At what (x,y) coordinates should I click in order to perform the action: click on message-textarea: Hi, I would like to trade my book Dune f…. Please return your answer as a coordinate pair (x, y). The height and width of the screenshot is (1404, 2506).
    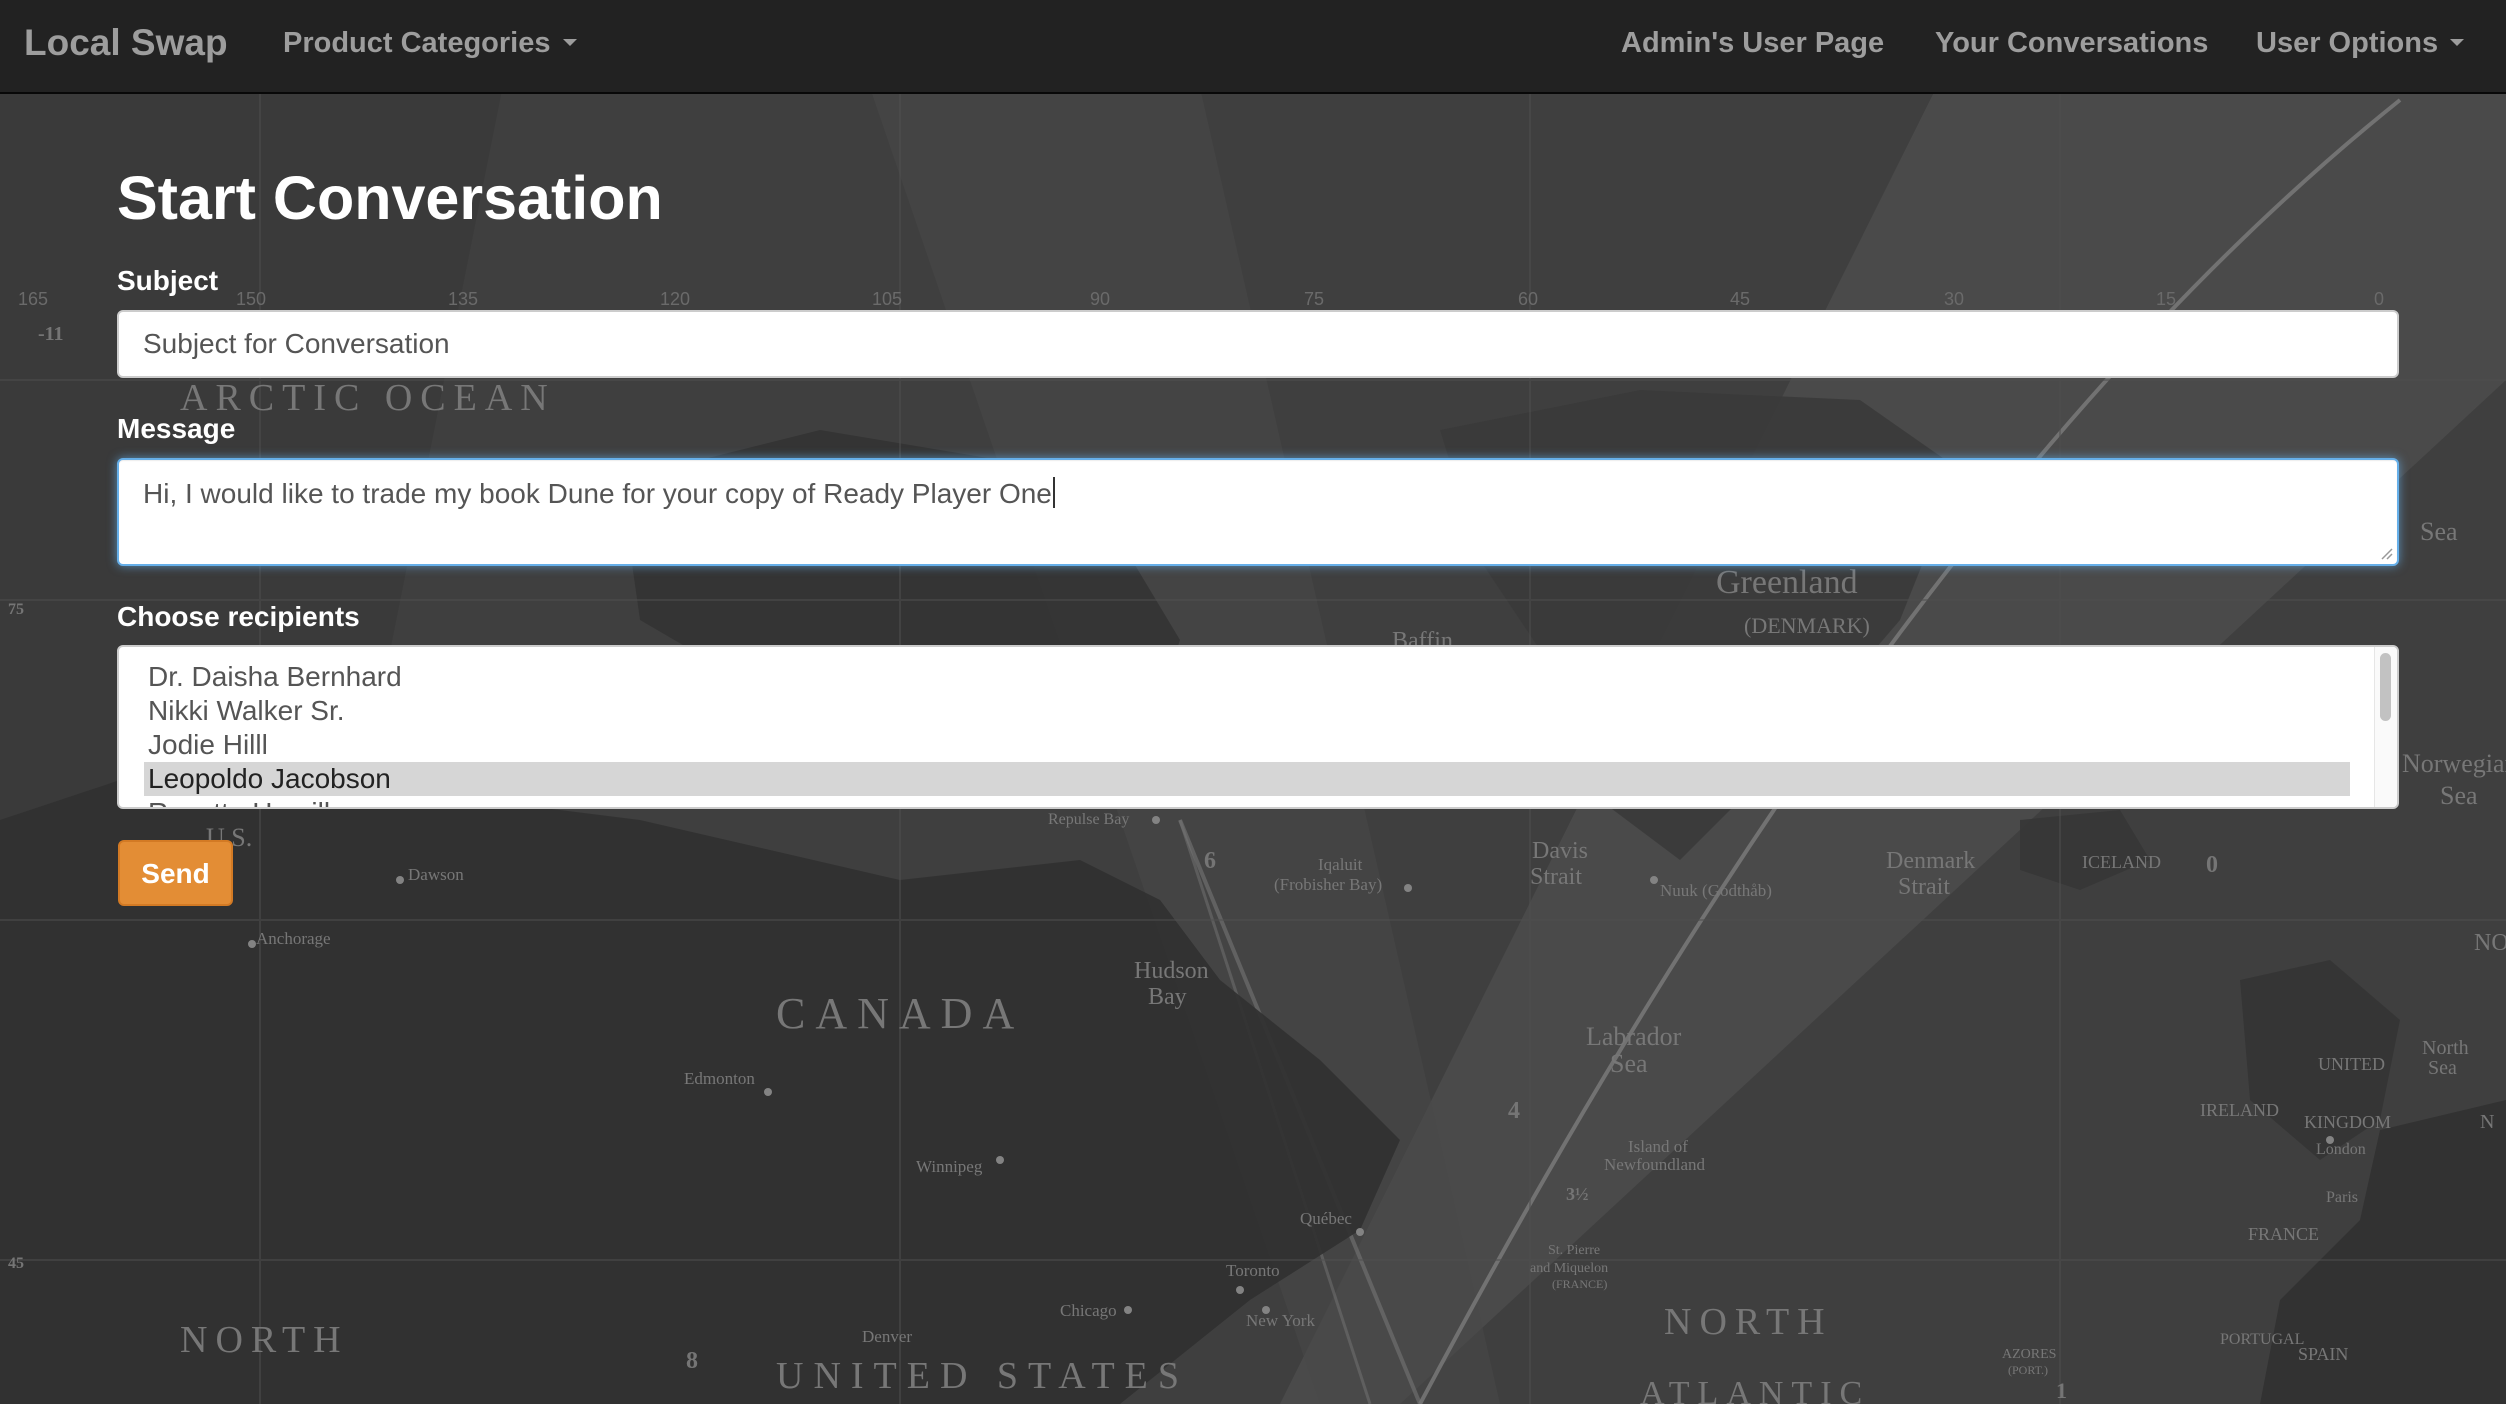
    Looking at the image, I should click on (1258, 512).